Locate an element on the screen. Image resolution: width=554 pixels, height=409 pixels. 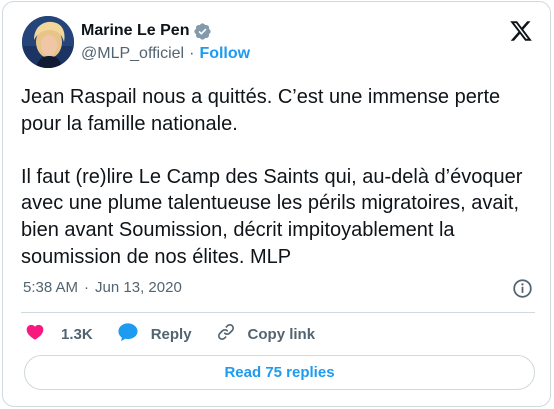
tweet-date: Jun 13, 2020 is located at coordinates (138, 287).